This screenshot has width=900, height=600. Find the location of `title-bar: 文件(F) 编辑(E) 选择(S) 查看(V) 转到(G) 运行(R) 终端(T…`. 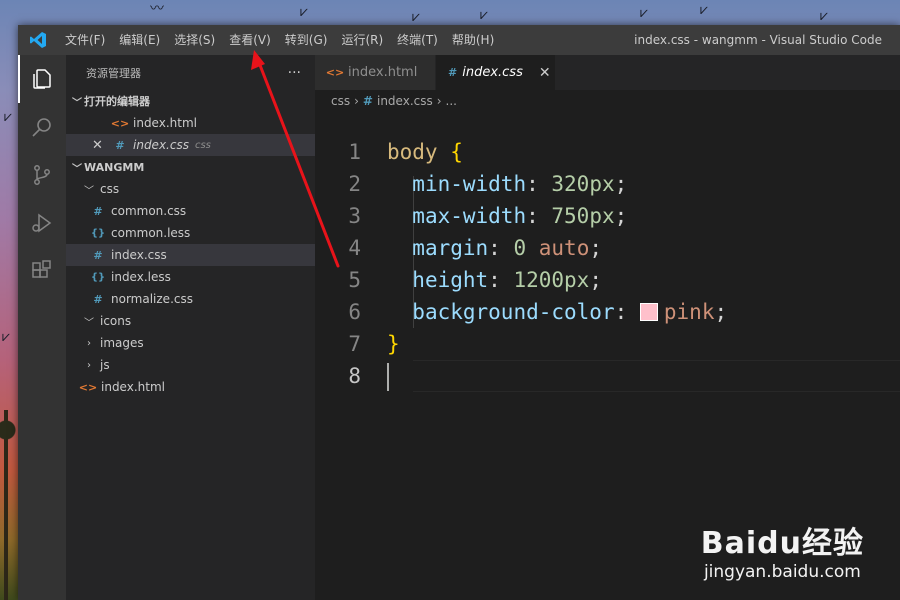

title-bar: 文件(F) 编辑(E) 选择(S) 查看(V) 转到(G) 运行(R) 终端(T… is located at coordinates (459, 40).